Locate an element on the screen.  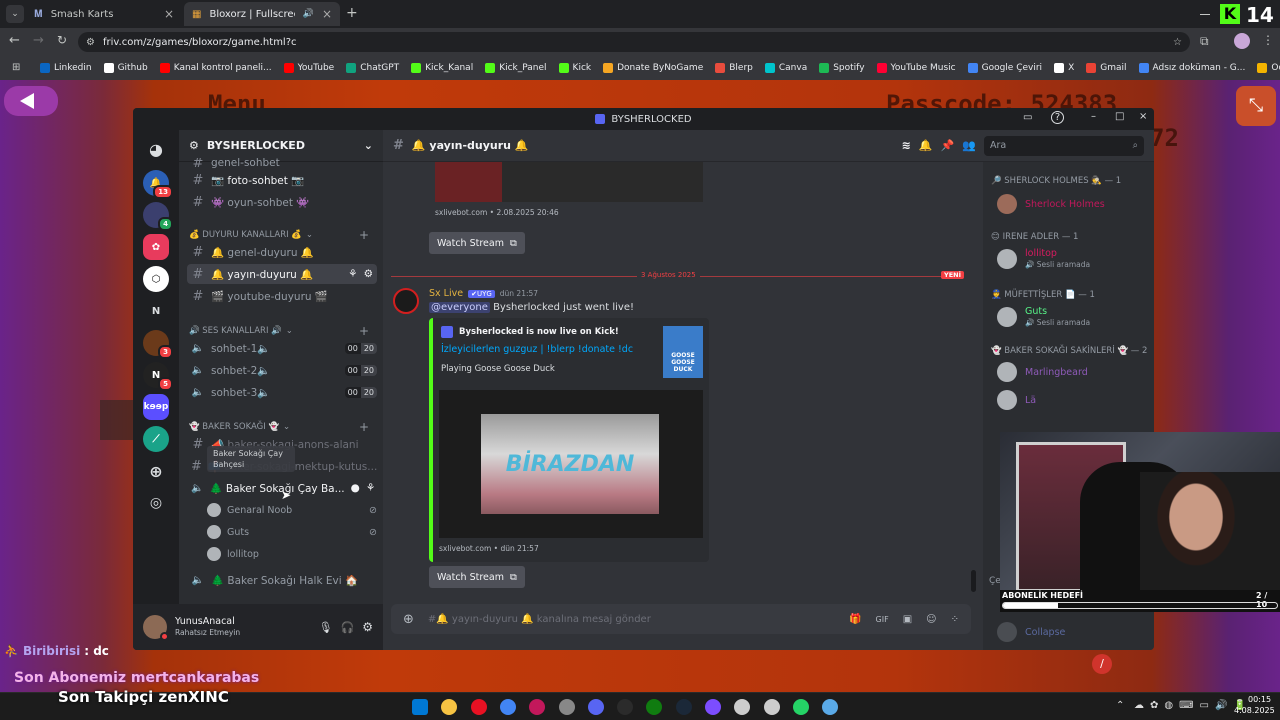
guild-arrow-icon: ⟋ is located at coordinates (156, 439).